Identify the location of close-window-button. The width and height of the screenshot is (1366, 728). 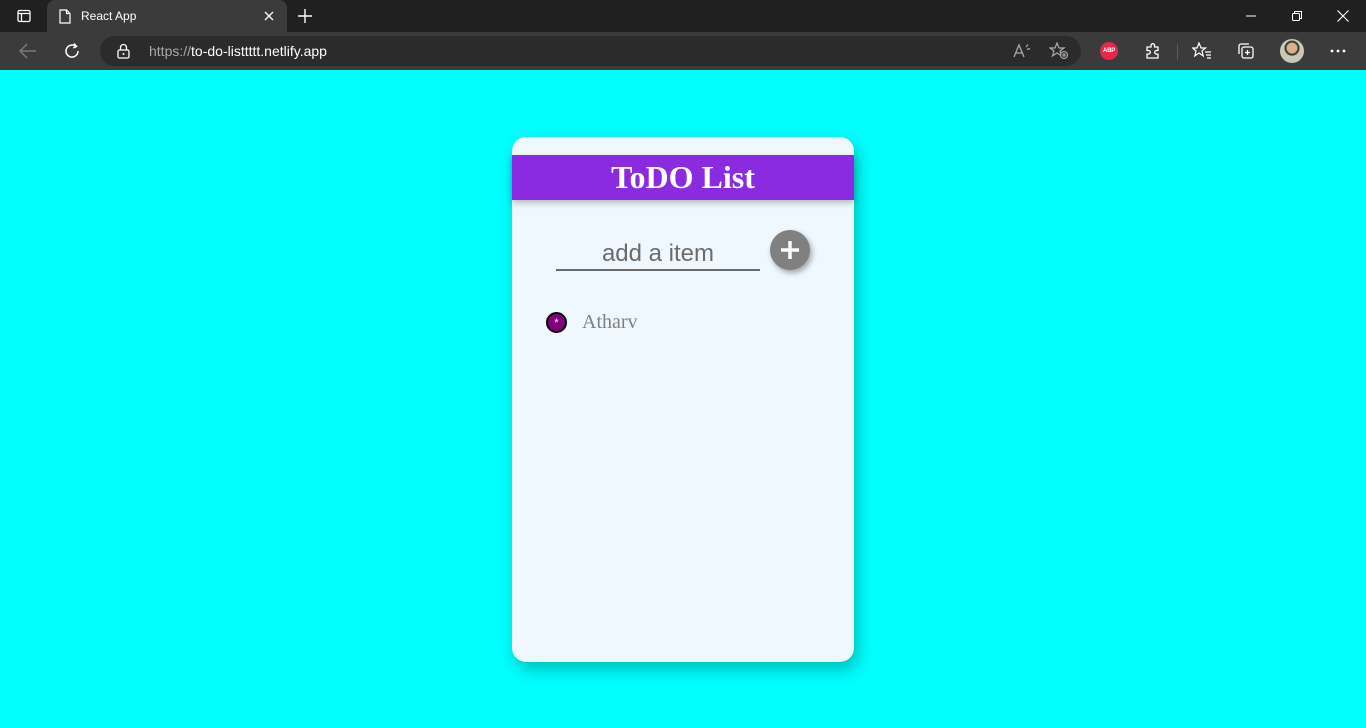
(1343, 16).